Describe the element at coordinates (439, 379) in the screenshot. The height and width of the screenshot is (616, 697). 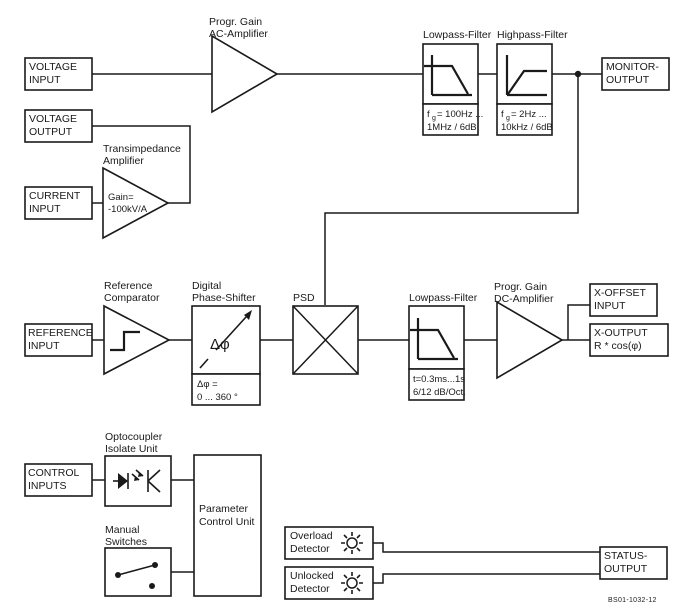
I see `lowpass2-spec-line1: t=0.3ms...1s` at that location.